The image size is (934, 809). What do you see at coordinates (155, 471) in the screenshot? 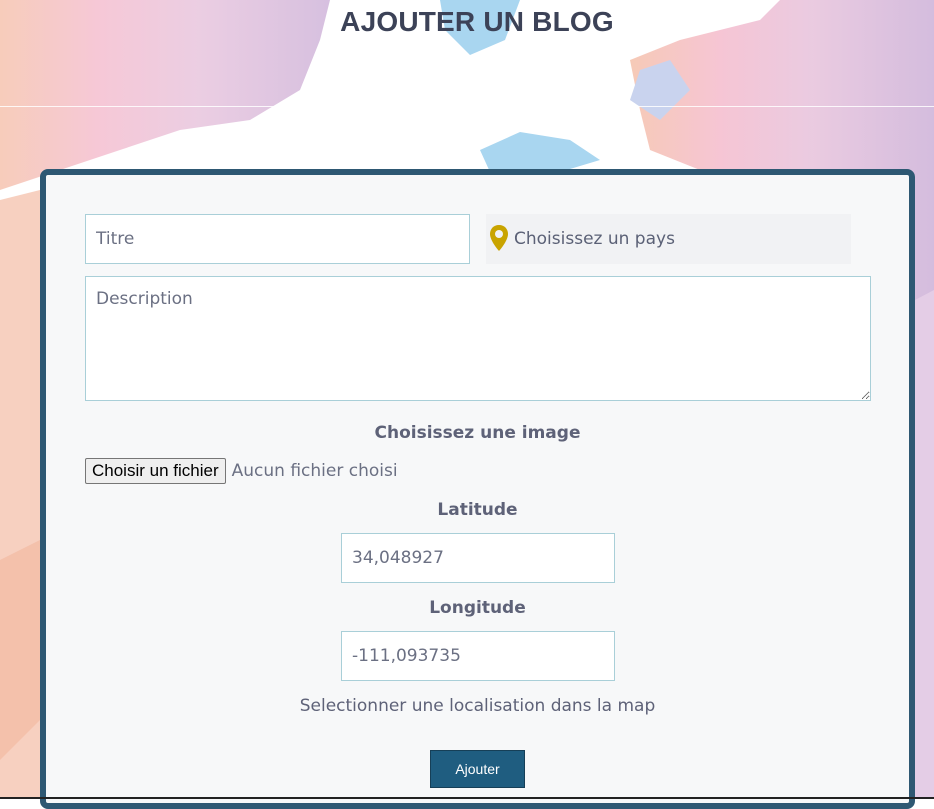
I see `choose-file-button: Choisir un fichier` at bounding box center [155, 471].